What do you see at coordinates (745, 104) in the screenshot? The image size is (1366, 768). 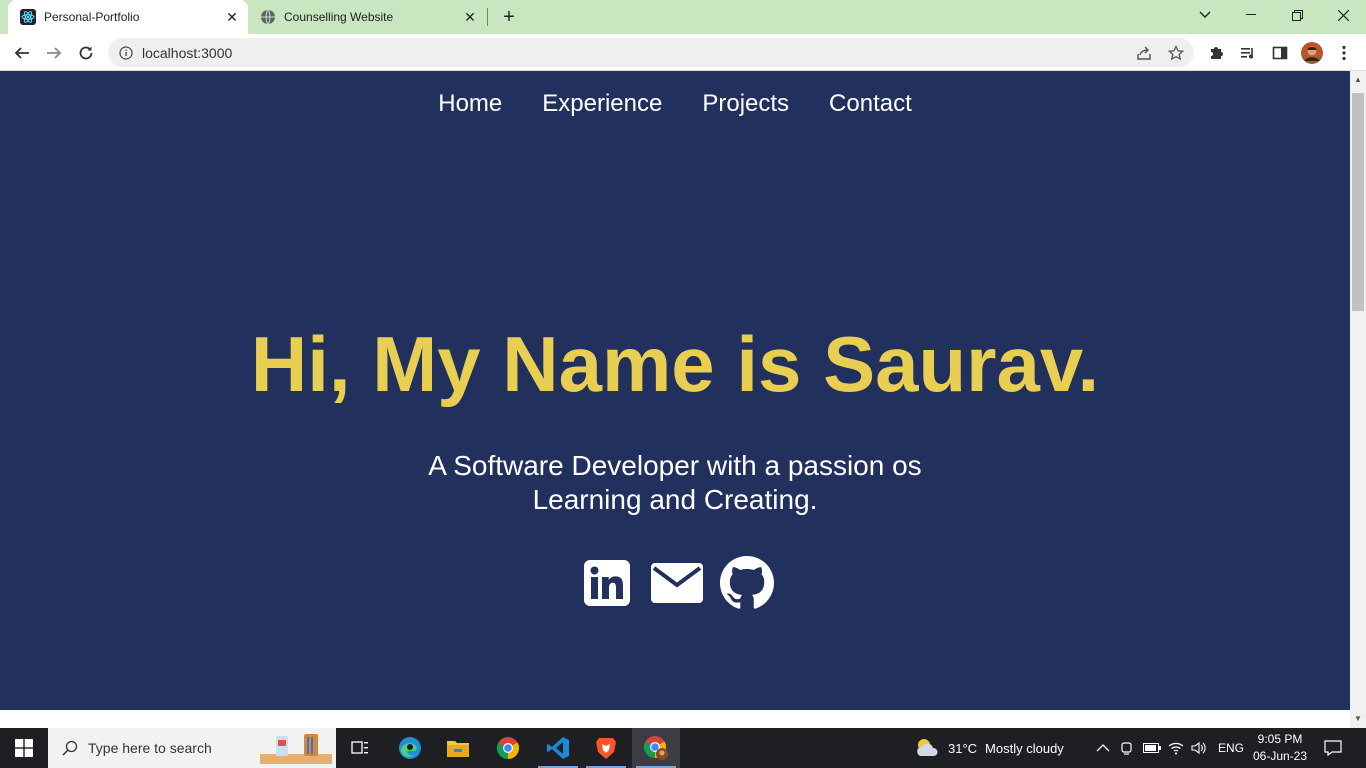 I see `nav-projects-link: Projects` at bounding box center [745, 104].